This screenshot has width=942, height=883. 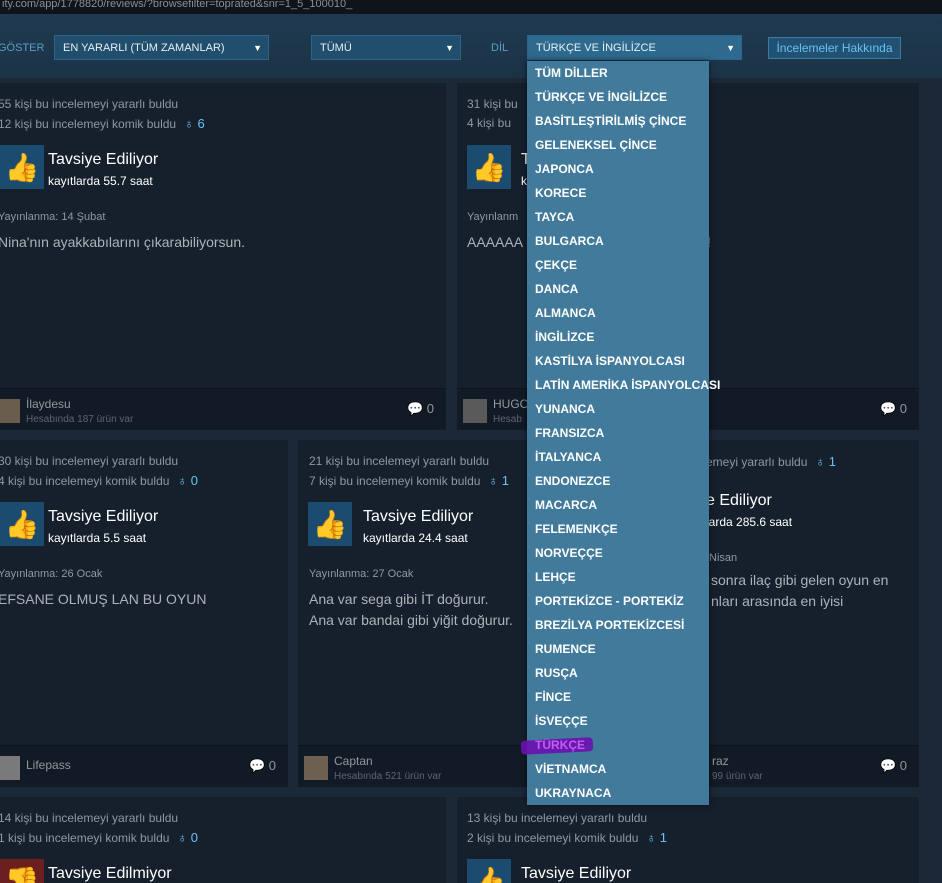 What do you see at coordinates (618, 145) in the screenshot?
I see `language-option: GELENEKSEL ÇİNCE` at bounding box center [618, 145].